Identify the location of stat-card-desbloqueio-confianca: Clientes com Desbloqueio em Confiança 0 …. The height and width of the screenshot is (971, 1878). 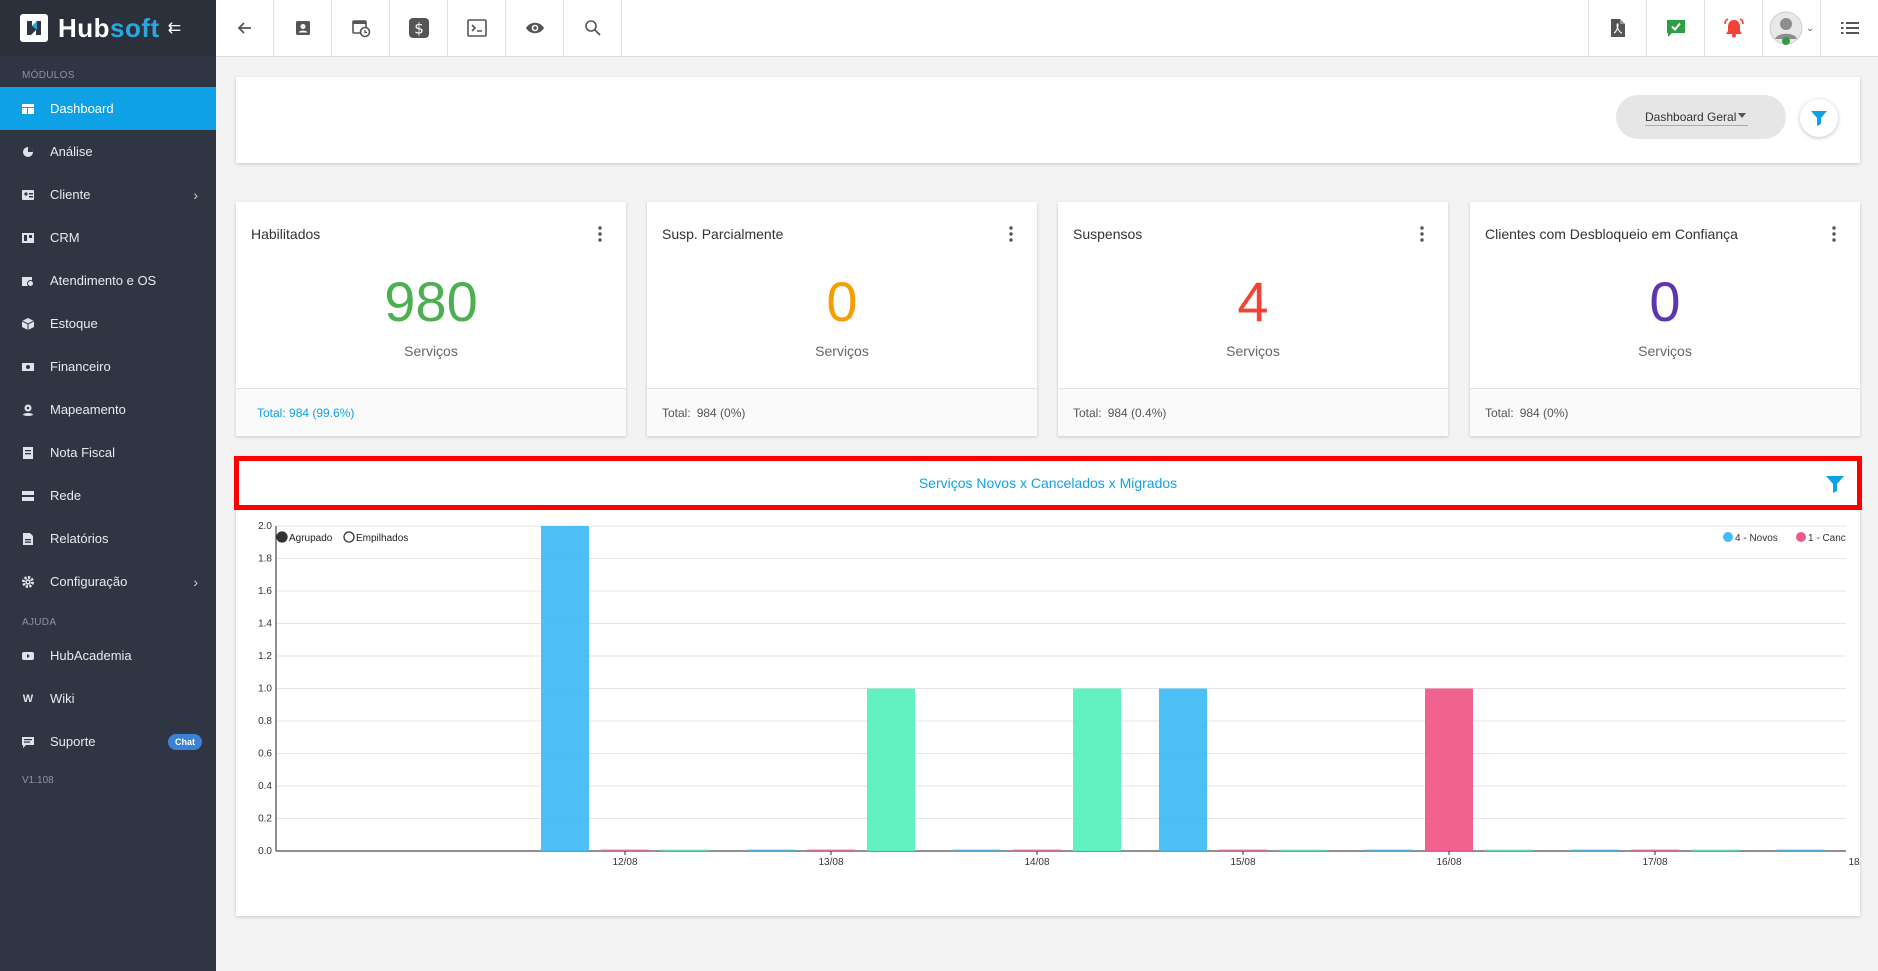
(1665, 319).